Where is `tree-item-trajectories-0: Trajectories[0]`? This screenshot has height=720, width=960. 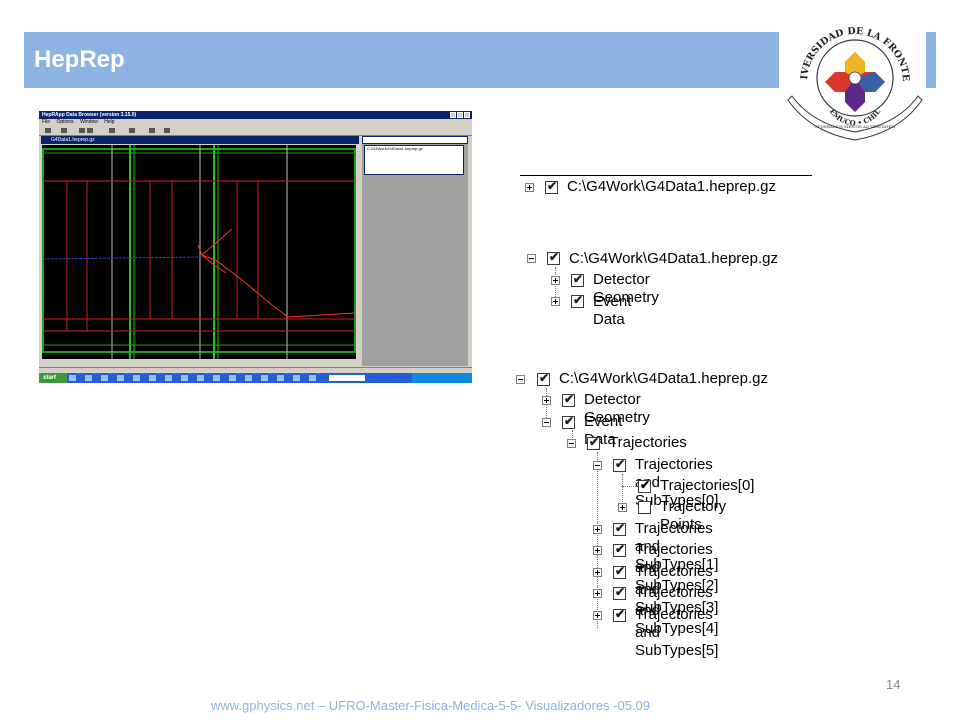
tree-item-trajectories-0: Trajectories[0] is located at coordinates (707, 486).